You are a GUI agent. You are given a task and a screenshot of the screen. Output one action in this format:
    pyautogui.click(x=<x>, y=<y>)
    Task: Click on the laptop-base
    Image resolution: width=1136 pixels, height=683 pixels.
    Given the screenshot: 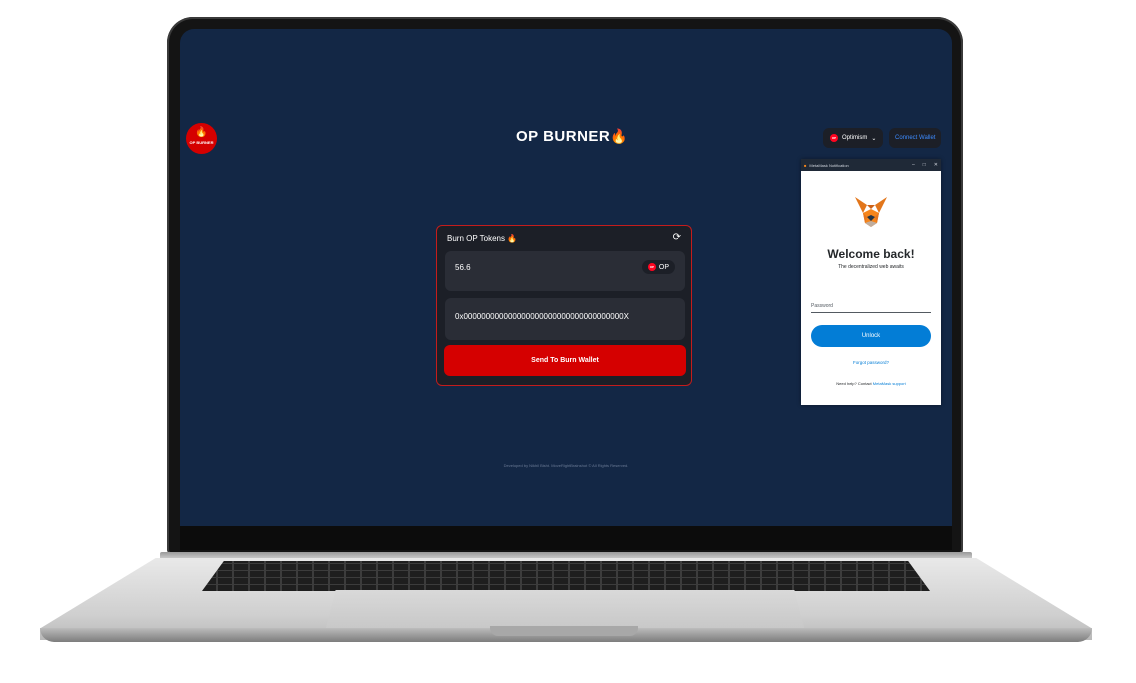 What is the action you would take?
    pyautogui.click(x=566, y=600)
    